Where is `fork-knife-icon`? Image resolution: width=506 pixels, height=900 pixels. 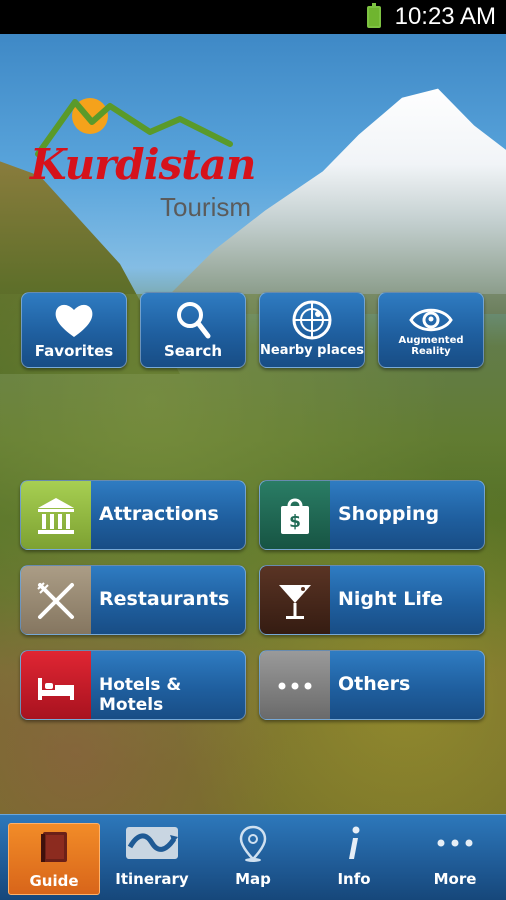 fork-knife-icon is located at coordinates (55, 600).